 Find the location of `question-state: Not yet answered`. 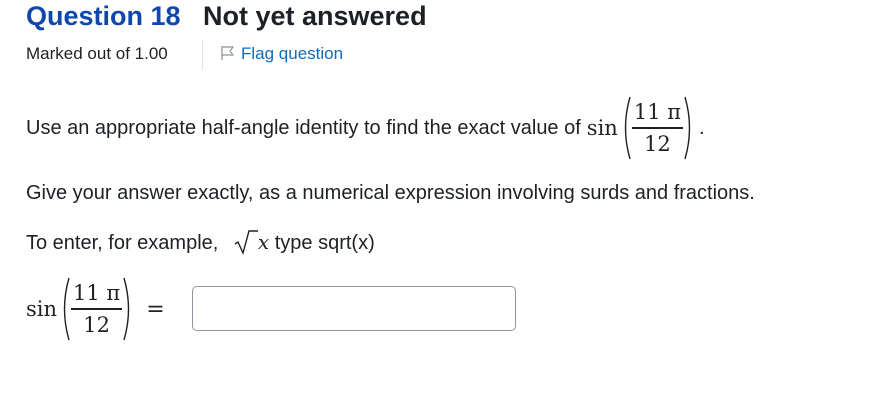

question-state: Not yet answered is located at coordinates (315, 16).